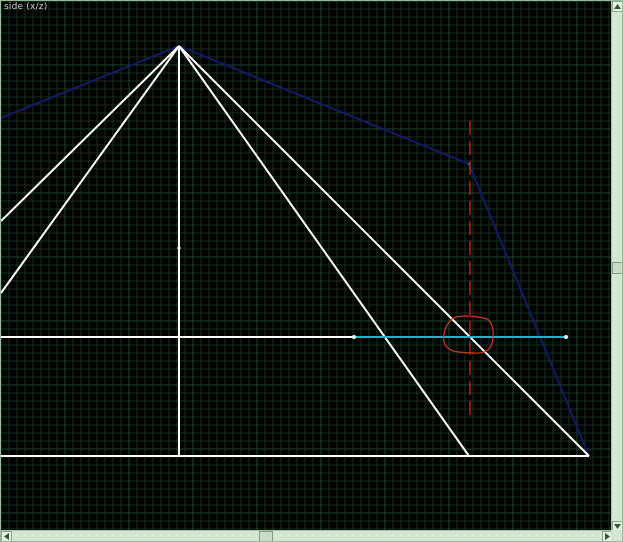  What do you see at coordinates (566, 337) in the screenshot?
I see `cyan-handle-right` at bounding box center [566, 337].